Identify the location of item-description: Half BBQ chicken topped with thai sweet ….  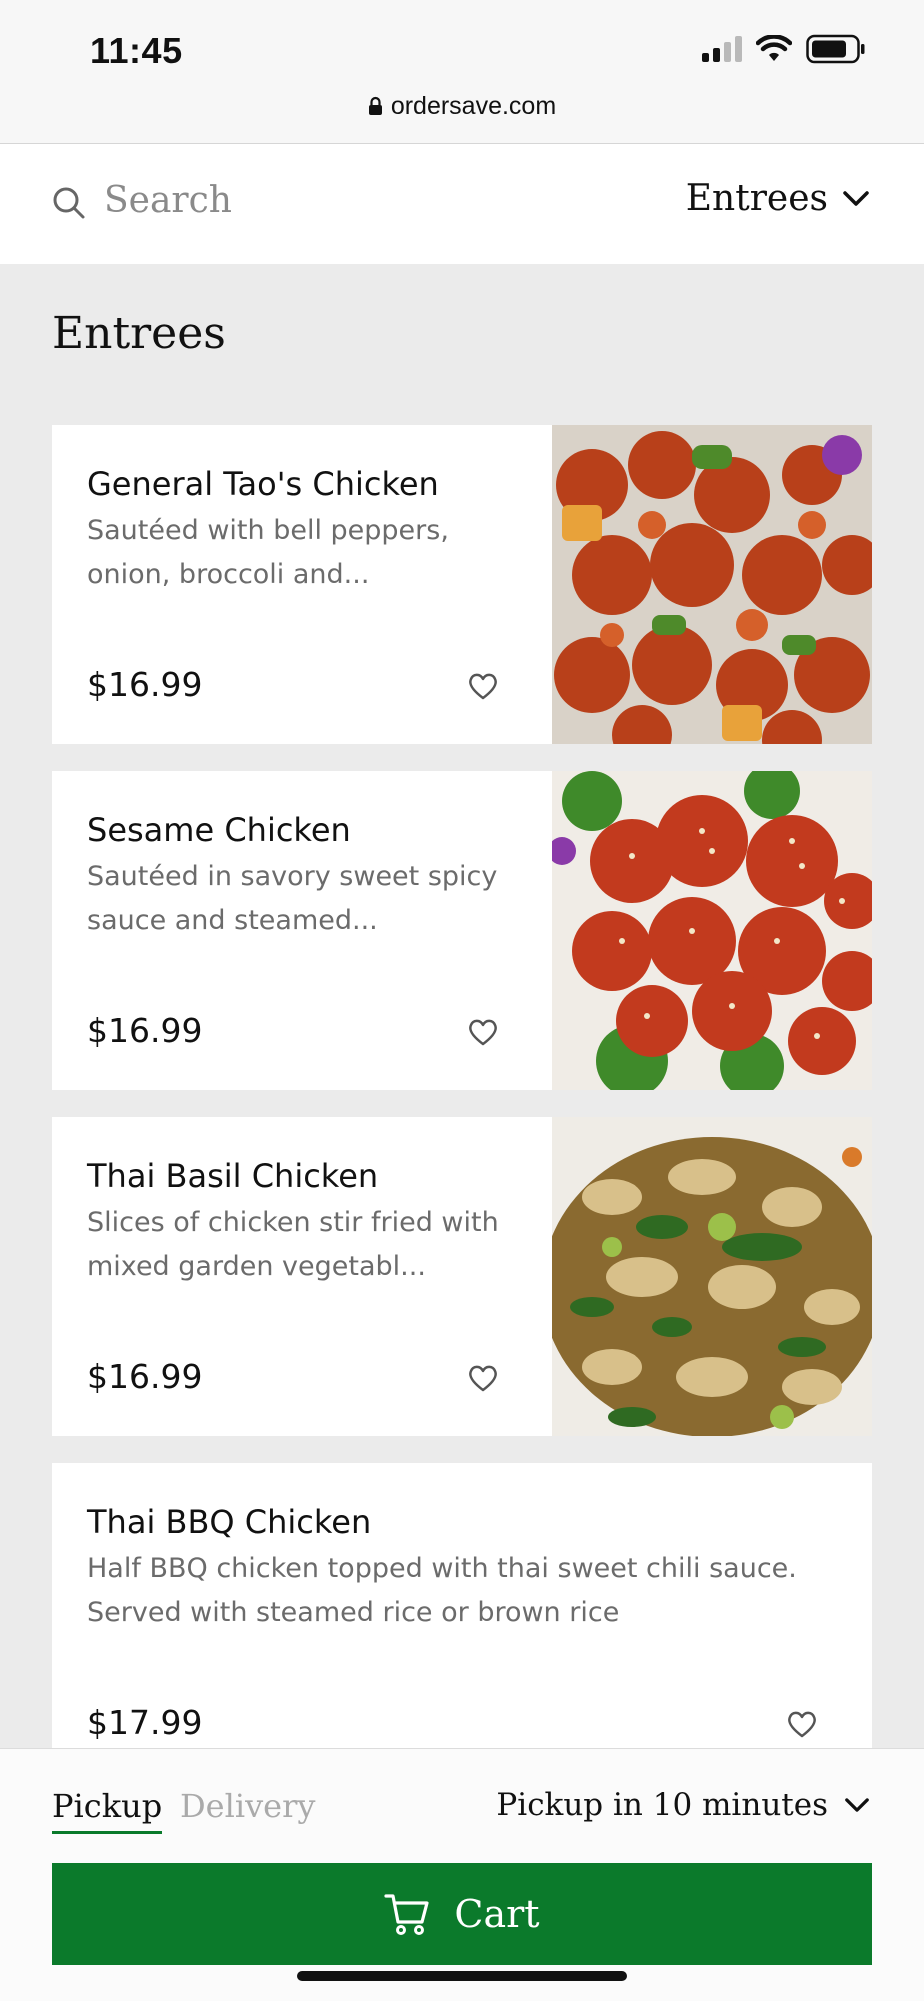
(442, 1590).